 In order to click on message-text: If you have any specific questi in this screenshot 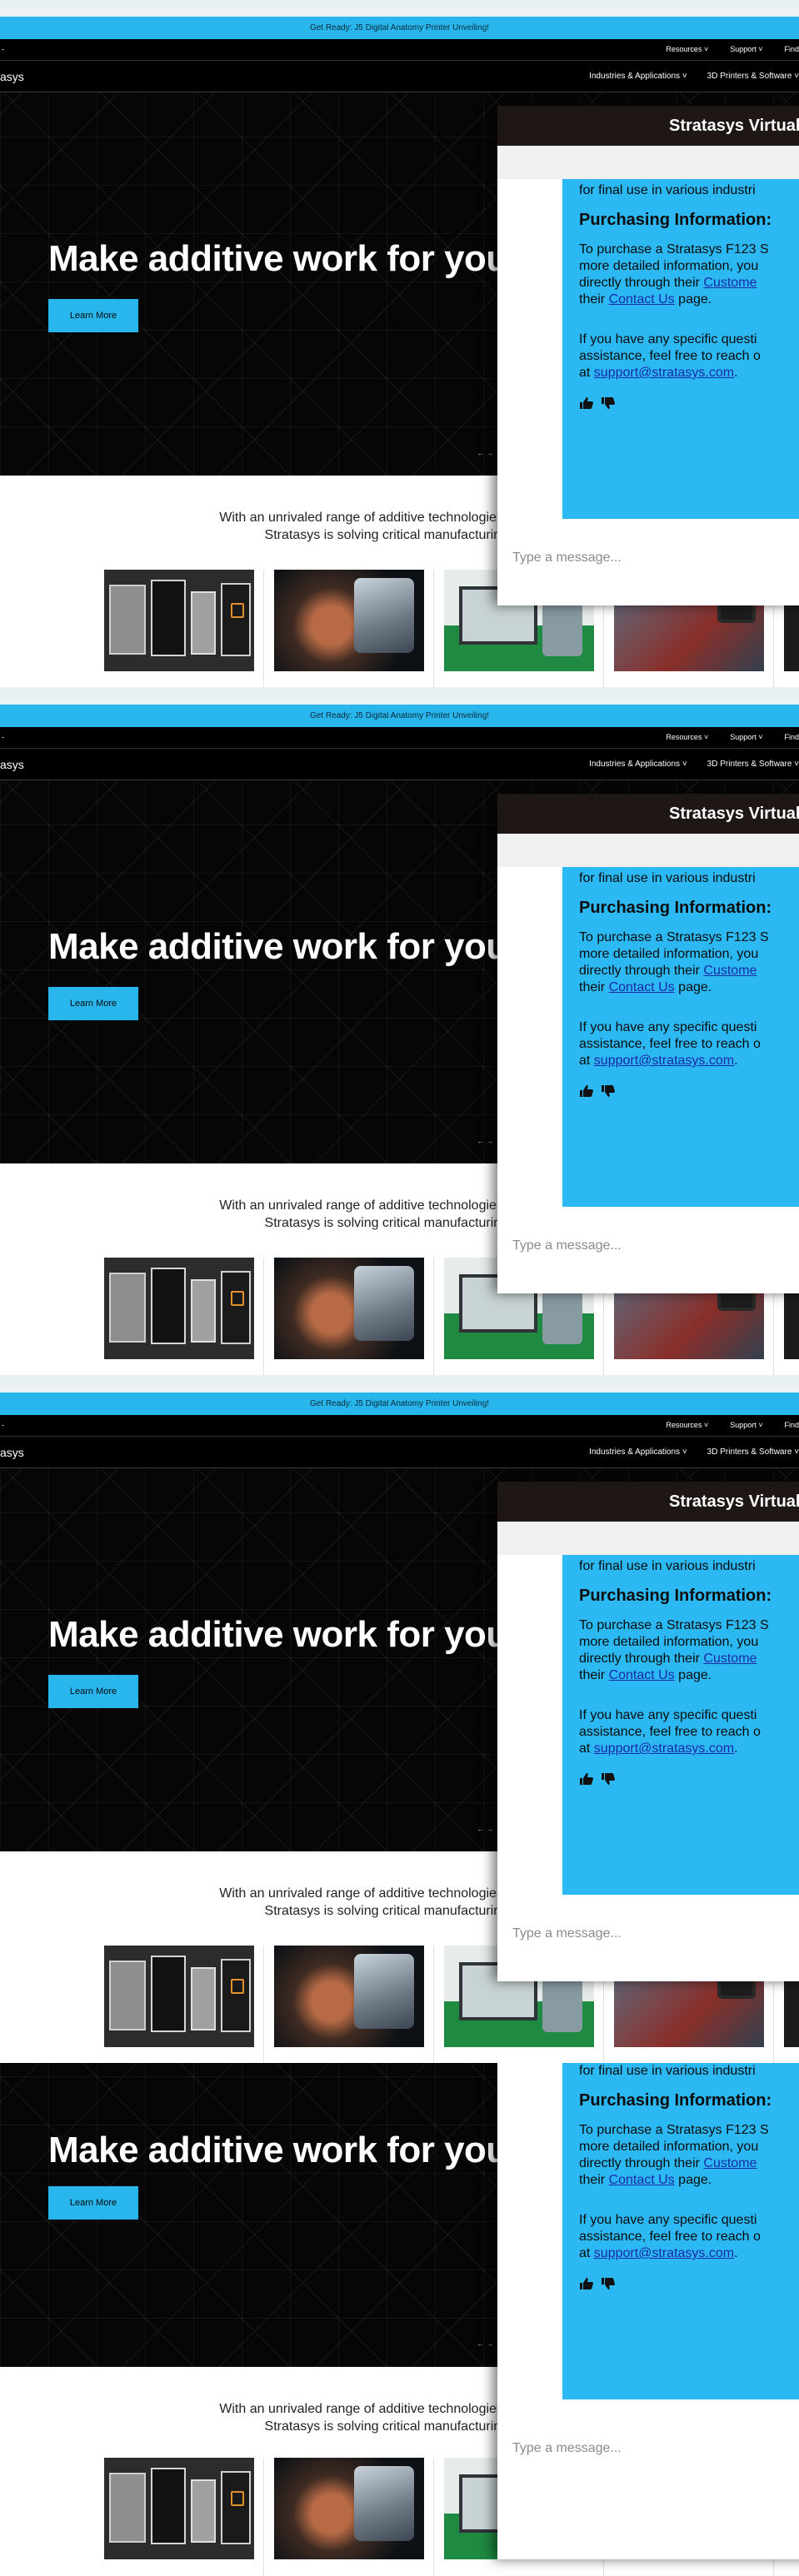, I will do `click(668, 339)`.